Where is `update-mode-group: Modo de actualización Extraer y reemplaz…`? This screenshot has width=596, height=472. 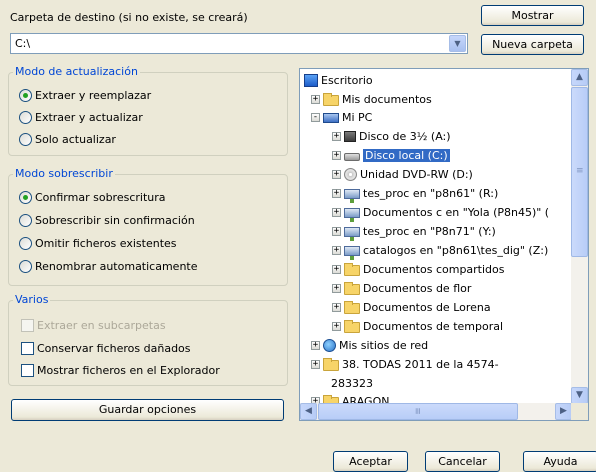
update-mode-group: Modo de actualización Extraer y reemplaz… is located at coordinates (148, 110).